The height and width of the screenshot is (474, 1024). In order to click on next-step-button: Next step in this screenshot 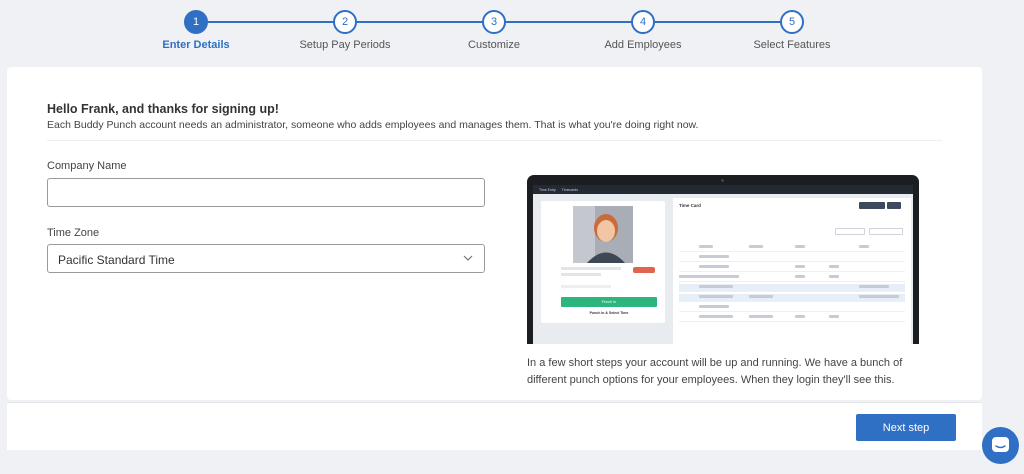, I will do `click(906, 427)`.